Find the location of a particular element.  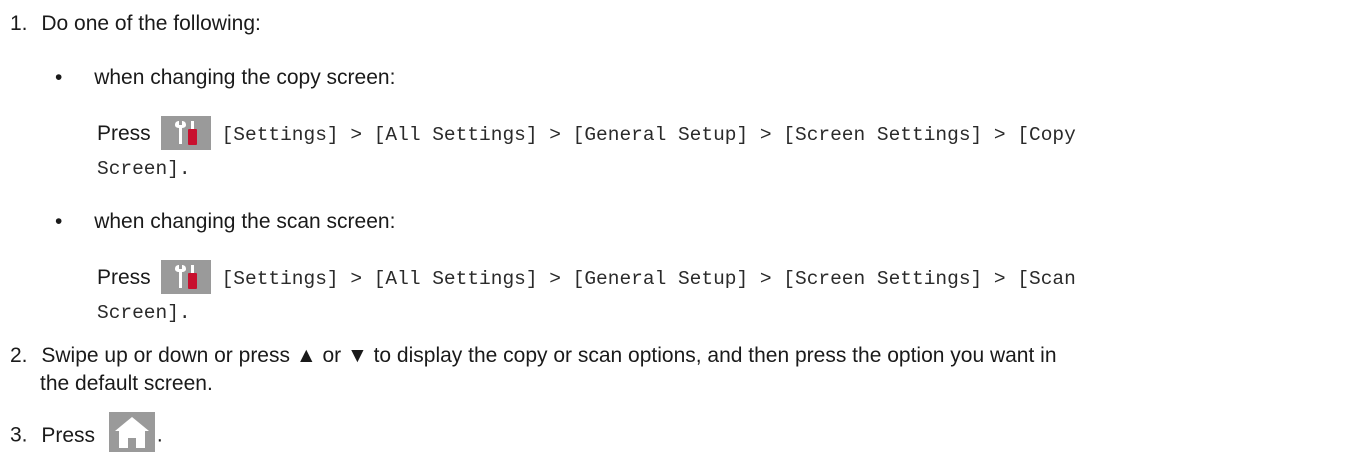

period: . is located at coordinates (159, 435).